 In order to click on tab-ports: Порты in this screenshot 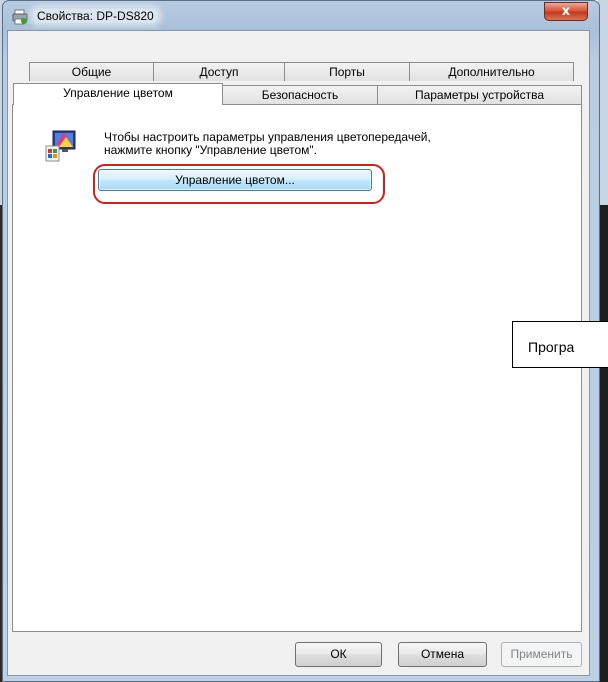, I will do `click(347, 71)`.